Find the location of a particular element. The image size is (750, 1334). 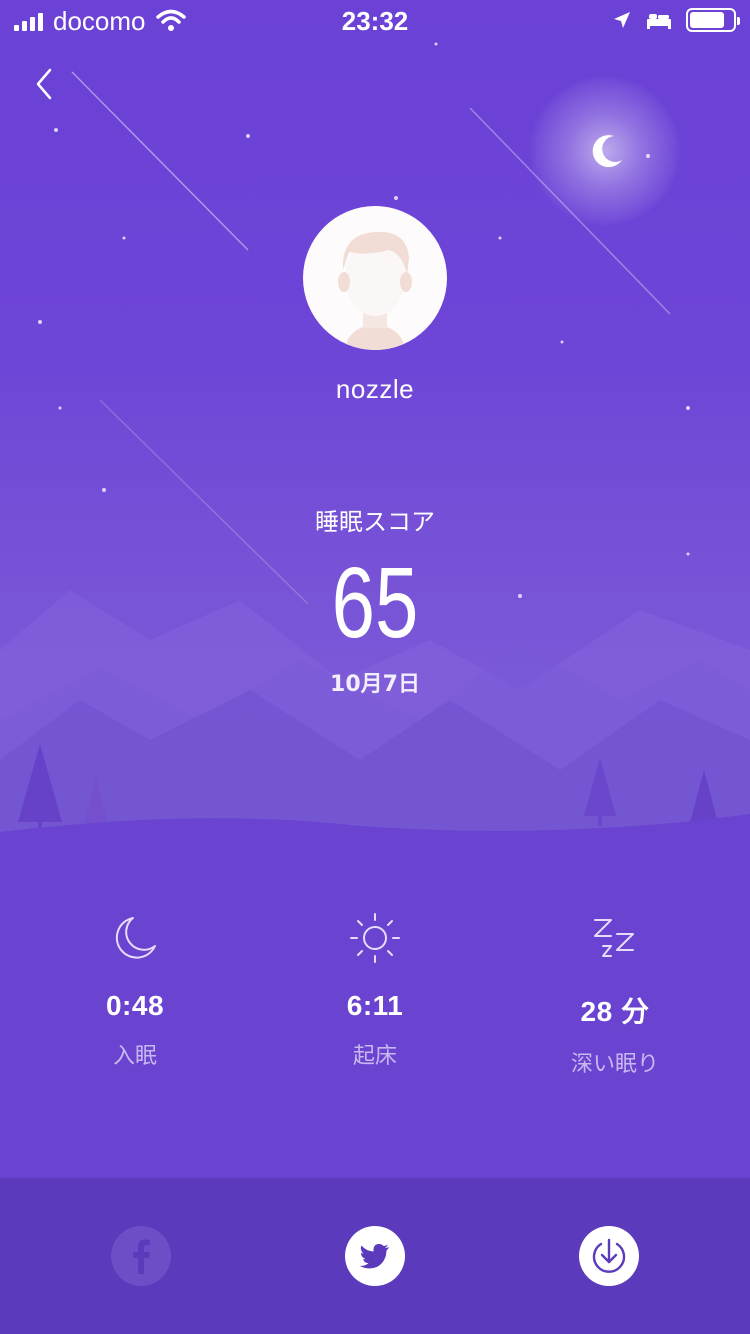

avatar is located at coordinates (375, 278).